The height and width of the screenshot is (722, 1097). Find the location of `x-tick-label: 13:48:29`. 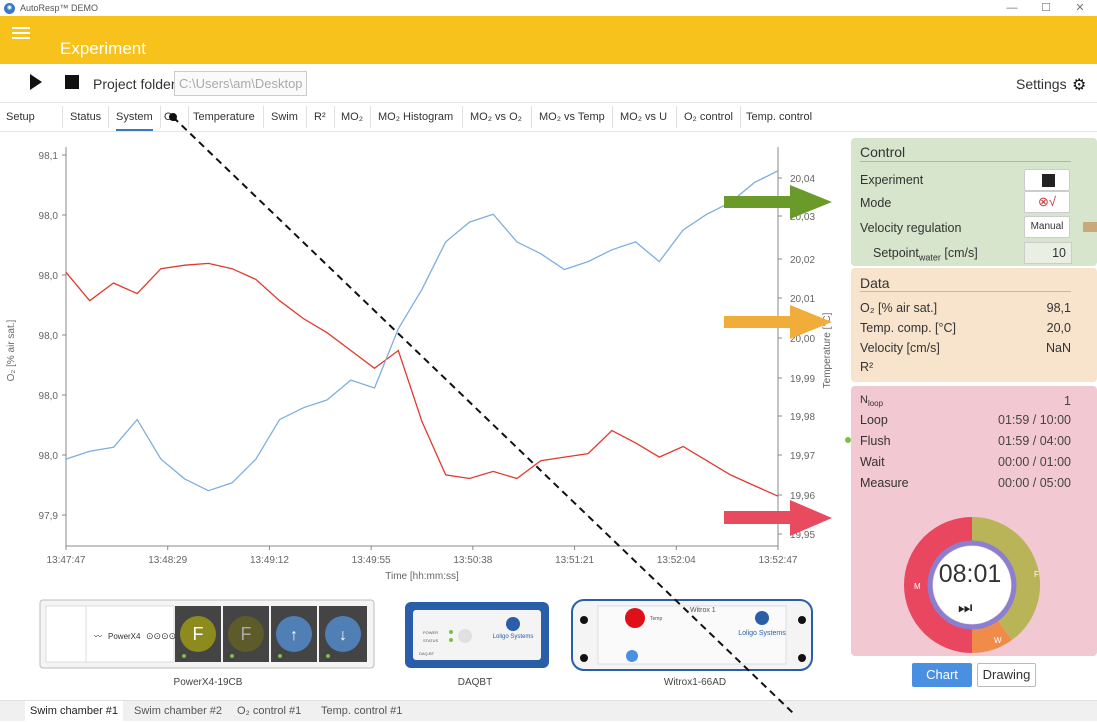

x-tick-label: 13:48:29 is located at coordinates (167, 560).